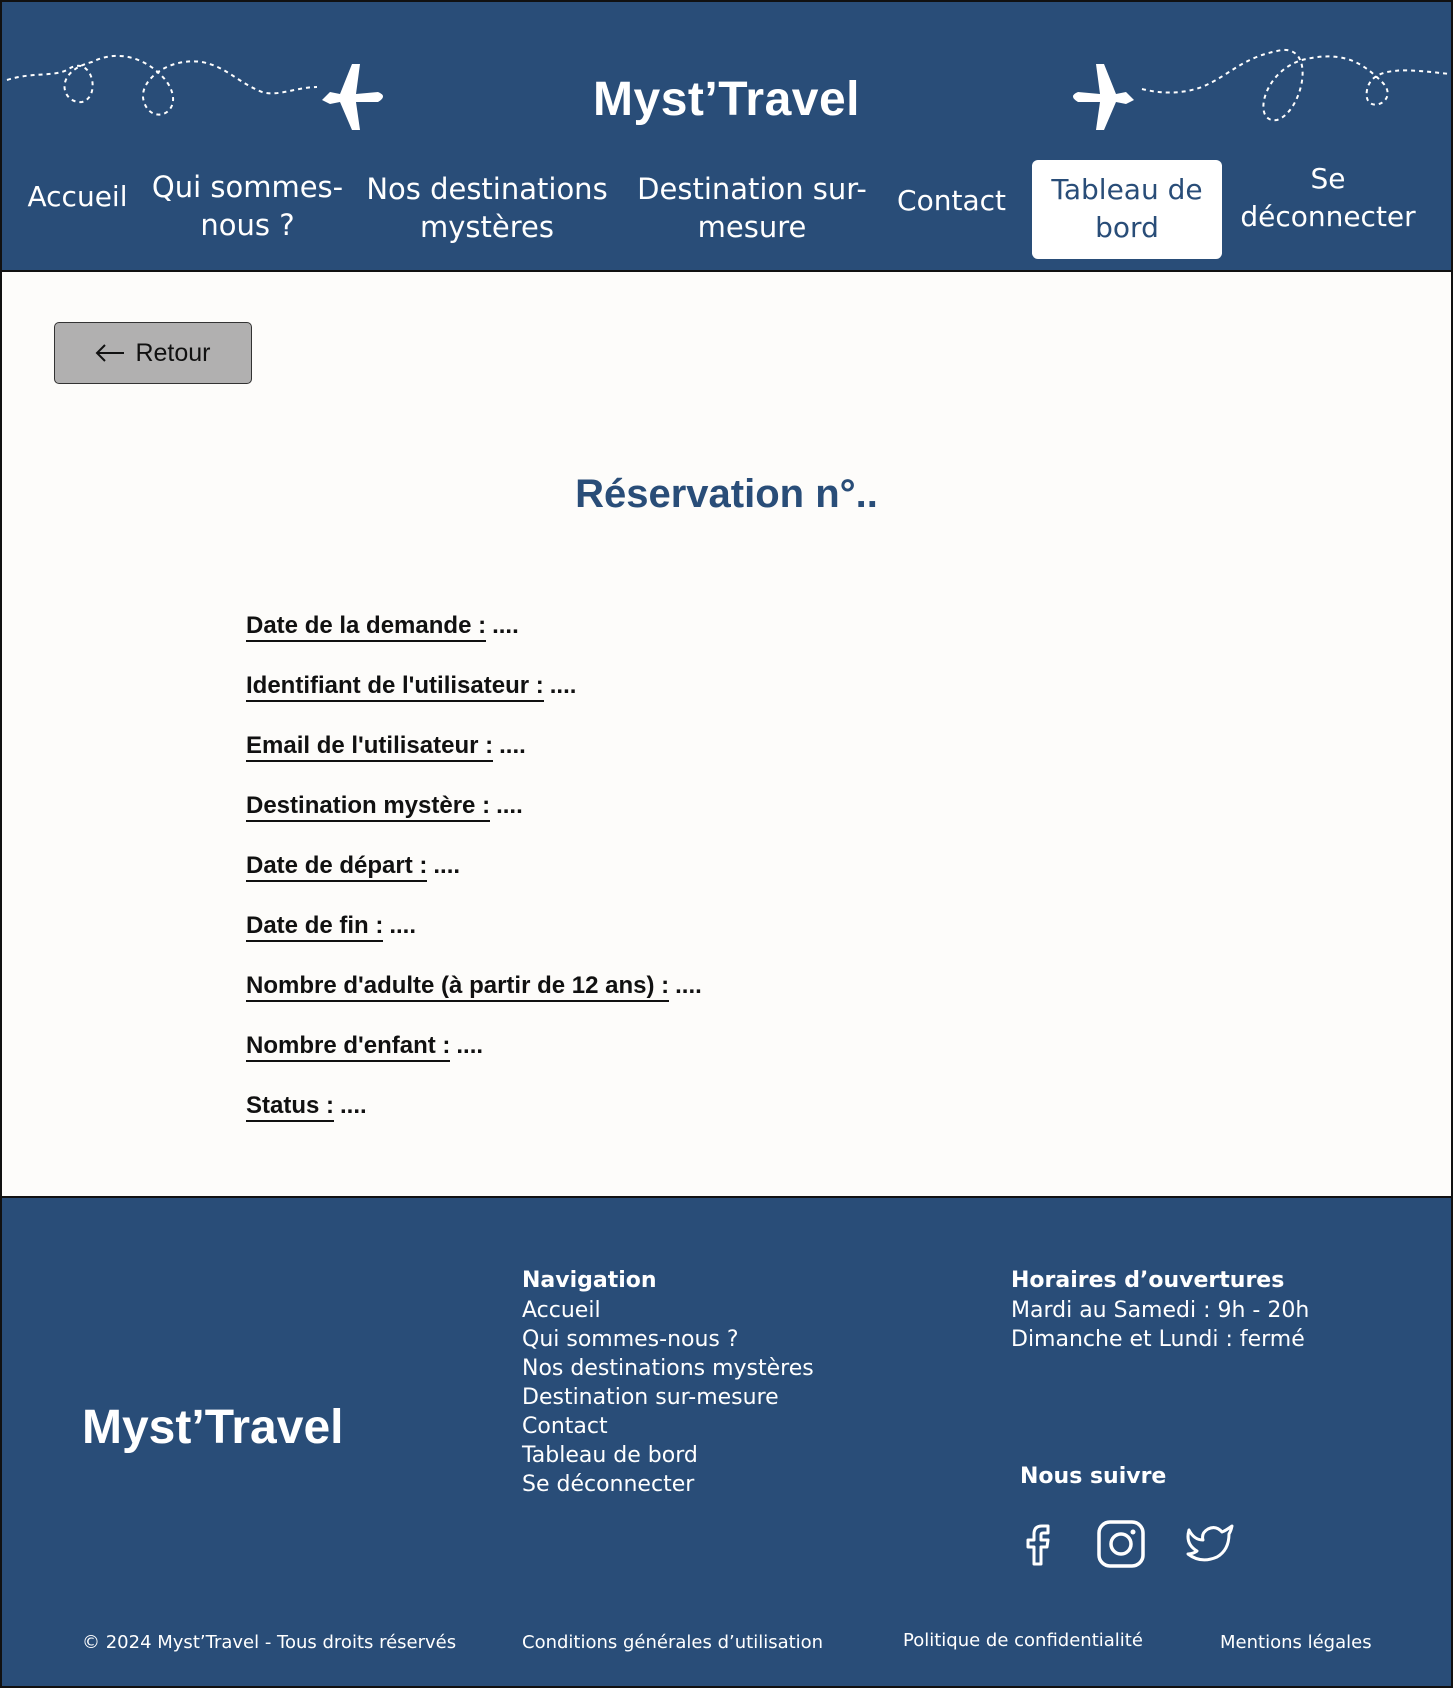 This screenshot has height=1688, width=1453. Describe the element at coordinates (395, 687) in the screenshot. I see `field-label: Identifiant de l'utilisateur :` at that location.